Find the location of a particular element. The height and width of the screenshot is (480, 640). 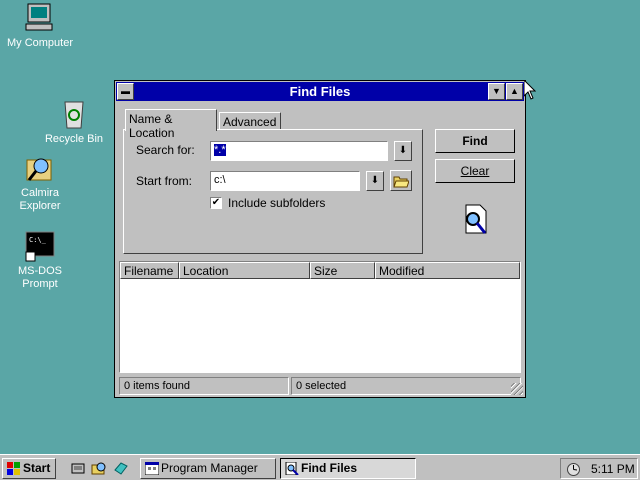

scheduler-icon is located at coordinates (573, 469).